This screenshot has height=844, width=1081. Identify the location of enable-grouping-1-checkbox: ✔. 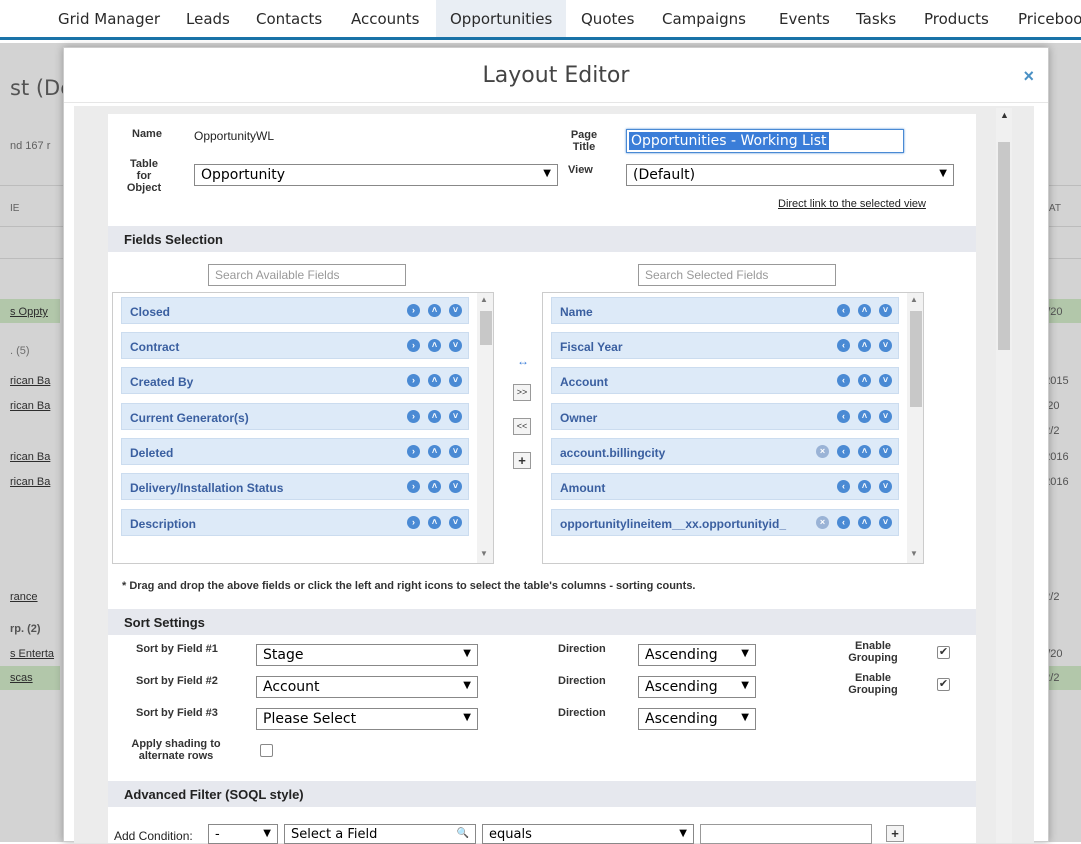
(943, 652).